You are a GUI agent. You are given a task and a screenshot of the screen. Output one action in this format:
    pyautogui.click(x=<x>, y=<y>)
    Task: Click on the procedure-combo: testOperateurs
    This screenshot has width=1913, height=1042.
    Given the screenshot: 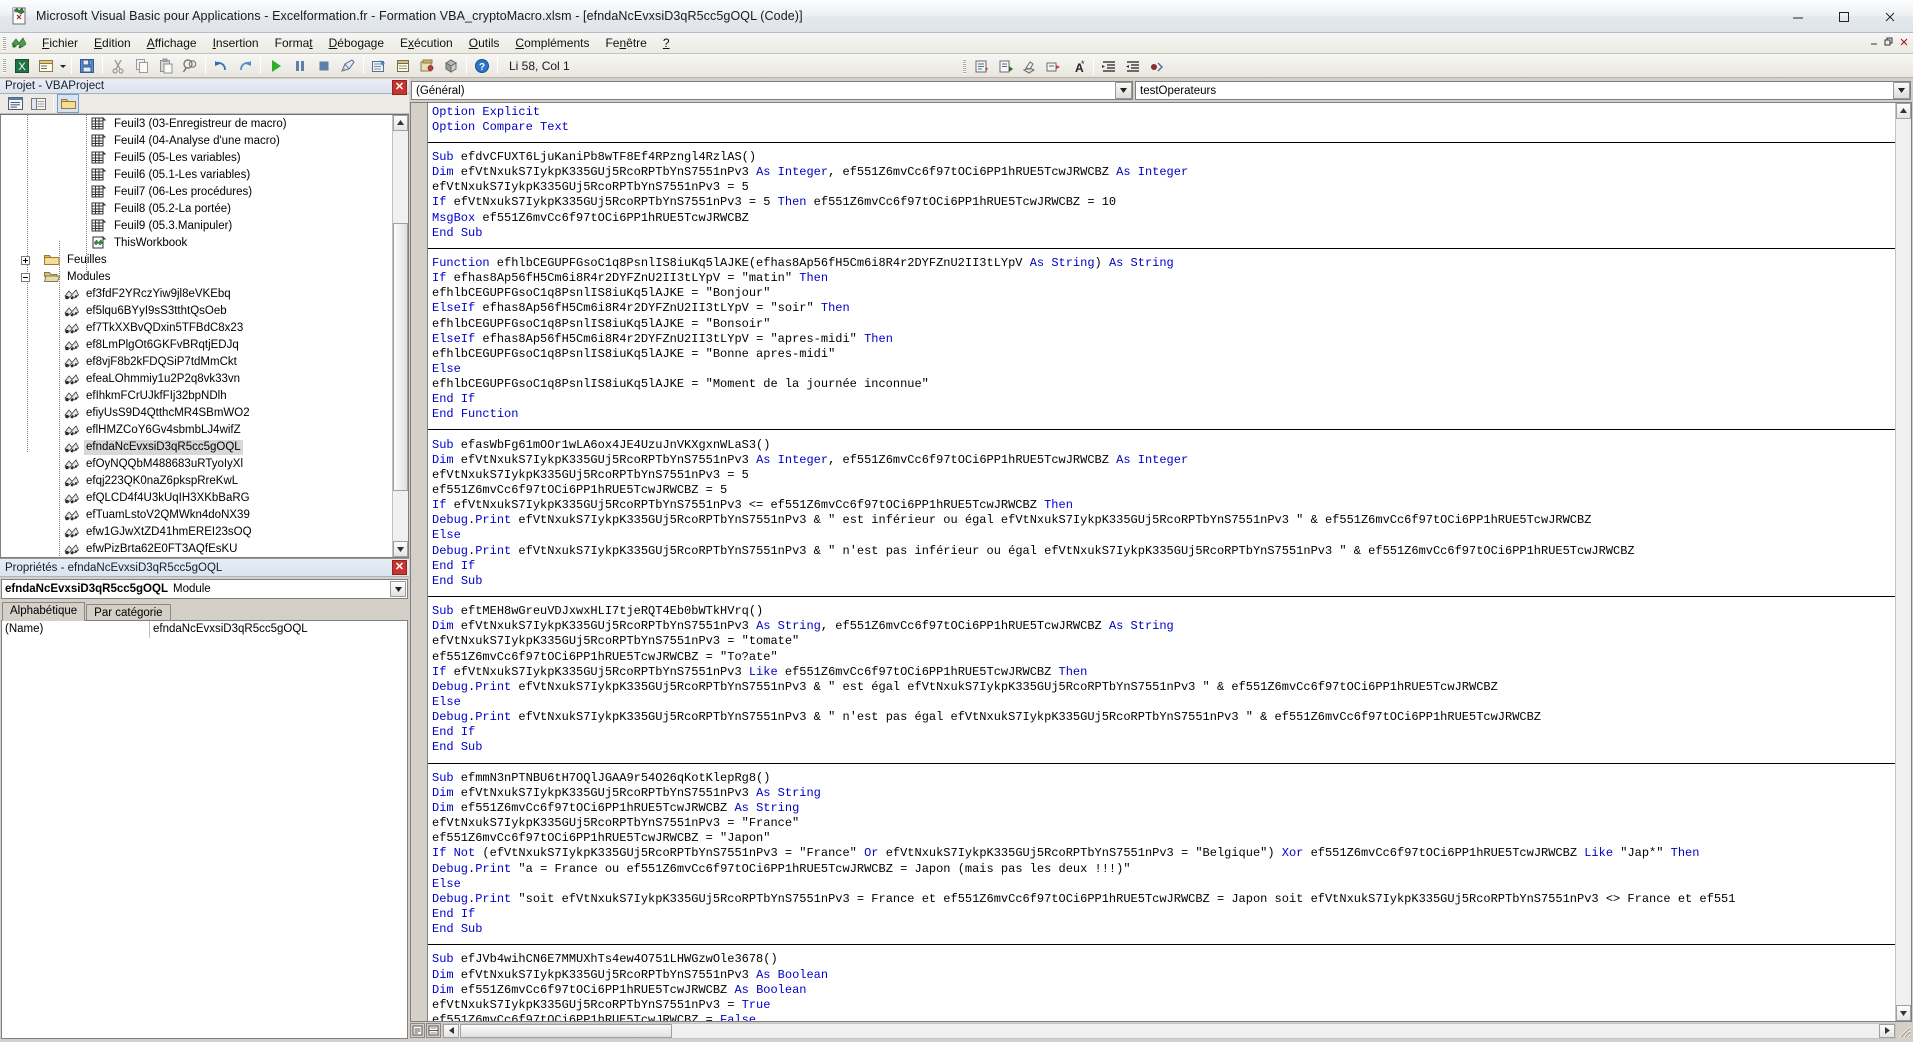 What is the action you would take?
    pyautogui.click(x=1523, y=90)
    